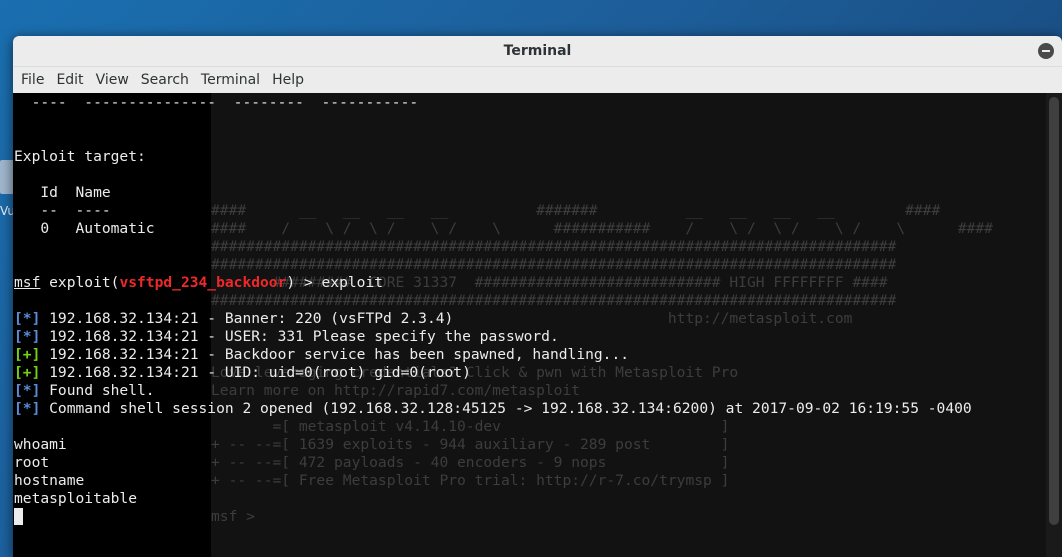 The height and width of the screenshot is (557, 1062). What do you see at coordinates (76, 498) in the screenshot?
I see `shell-line: metasploitable` at bounding box center [76, 498].